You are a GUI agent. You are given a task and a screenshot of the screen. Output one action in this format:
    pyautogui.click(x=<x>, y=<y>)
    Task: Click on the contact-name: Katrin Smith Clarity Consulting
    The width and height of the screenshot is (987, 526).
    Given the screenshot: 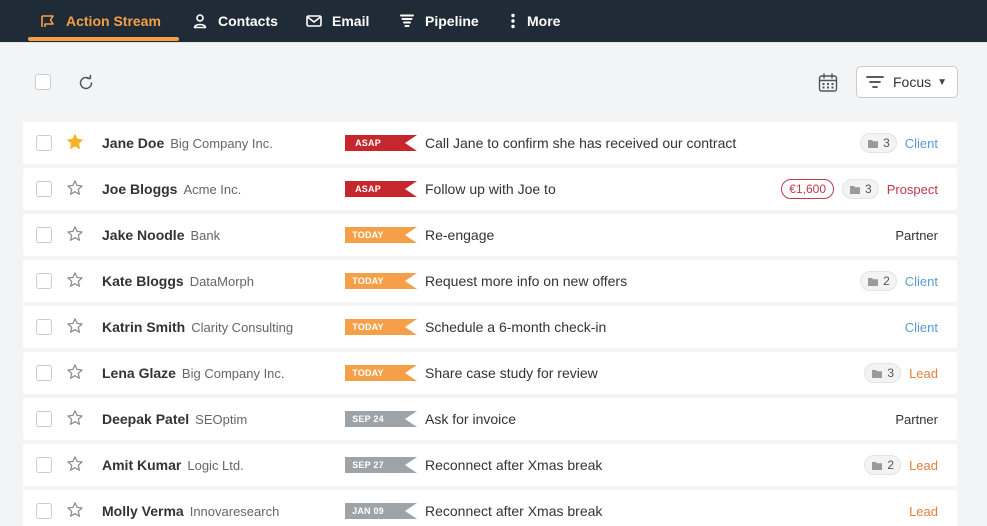 What is the action you would take?
    pyautogui.click(x=197, y=327)
    